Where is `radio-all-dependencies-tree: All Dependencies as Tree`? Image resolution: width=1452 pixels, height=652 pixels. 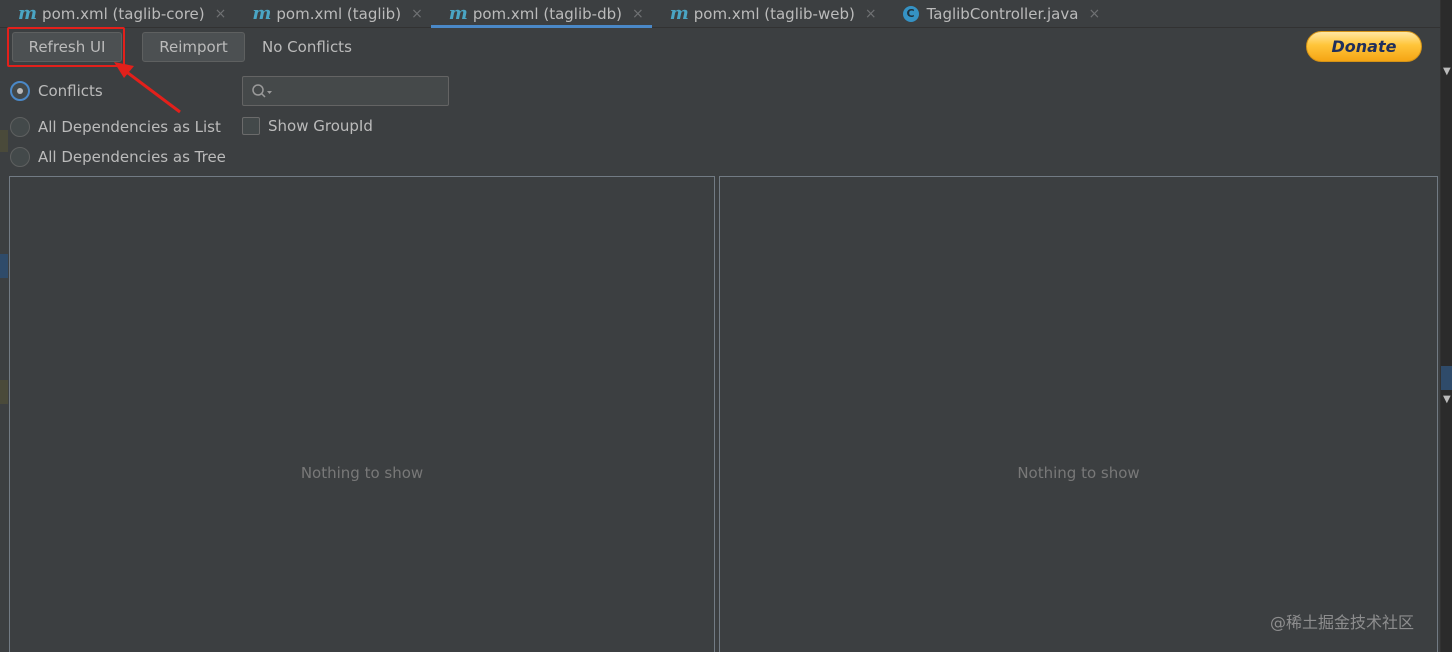
radio-all-dependencies-tree: All Dependencies as Tree is located at coordinates (118, 157).